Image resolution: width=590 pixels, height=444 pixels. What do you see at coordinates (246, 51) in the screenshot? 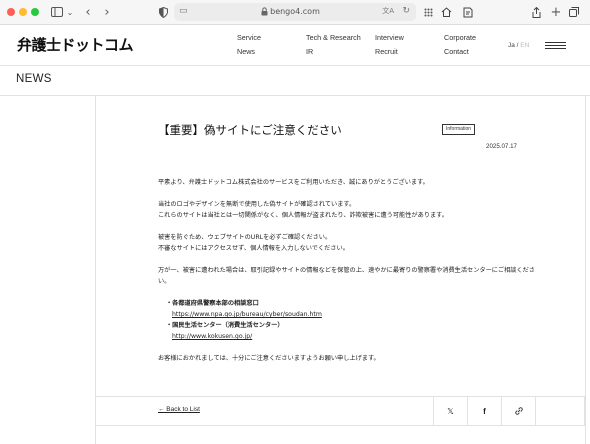
I see `nav-news: News` at bounding box center [246, 51].